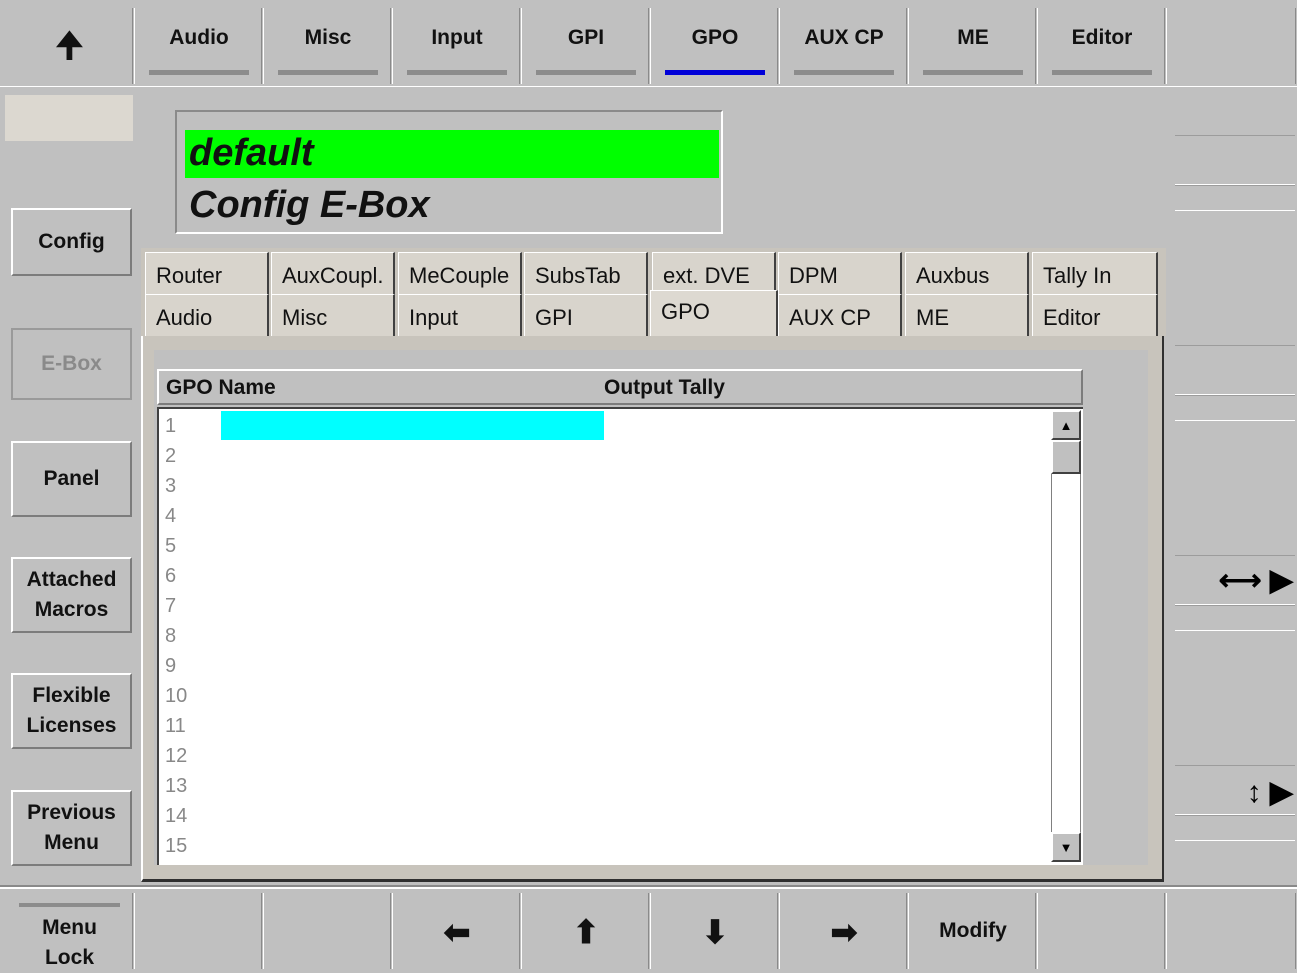  I want to click on inner-tab-tally-in: Tally In, so click(1095, 273).